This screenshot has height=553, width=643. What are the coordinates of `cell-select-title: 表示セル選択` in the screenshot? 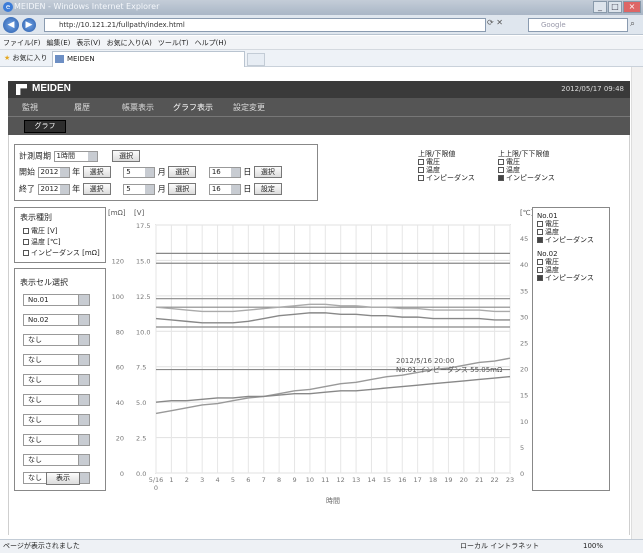 It's located at (44, 282).